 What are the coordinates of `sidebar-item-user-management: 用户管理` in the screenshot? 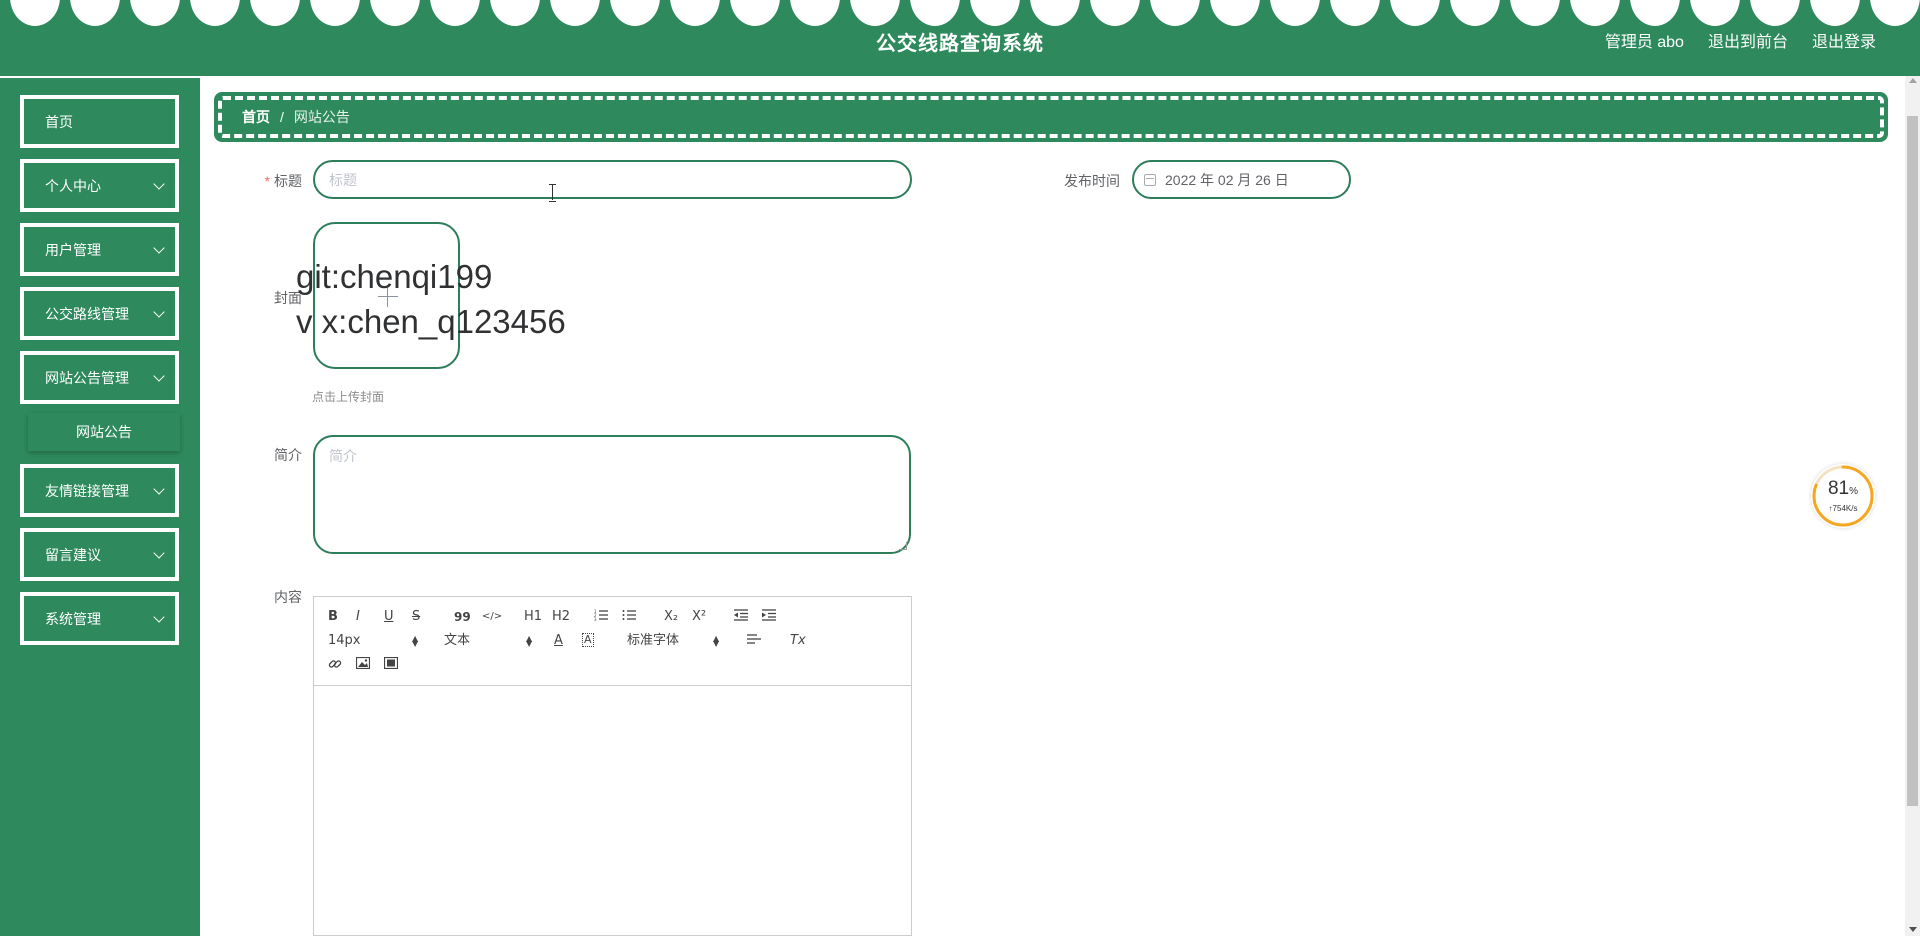 It's located at (99, 249).